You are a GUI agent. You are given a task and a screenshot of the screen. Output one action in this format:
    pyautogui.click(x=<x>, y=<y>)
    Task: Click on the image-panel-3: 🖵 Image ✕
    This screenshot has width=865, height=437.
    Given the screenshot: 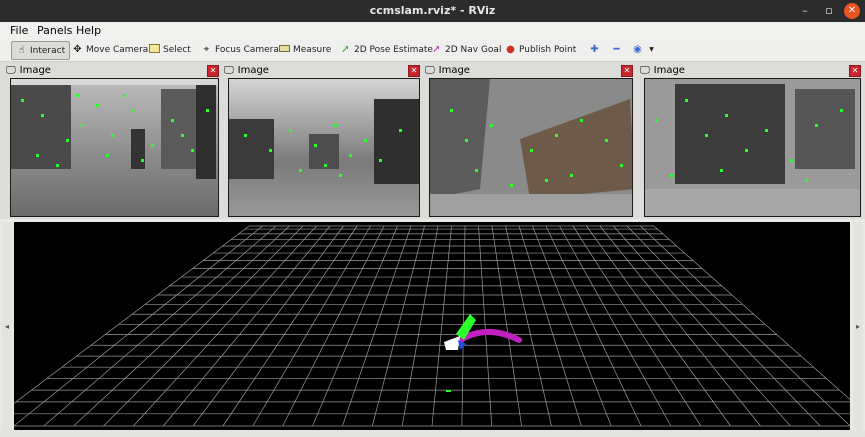 What is the action you would take?
    pyautogui.click(x=530, y=140)
    